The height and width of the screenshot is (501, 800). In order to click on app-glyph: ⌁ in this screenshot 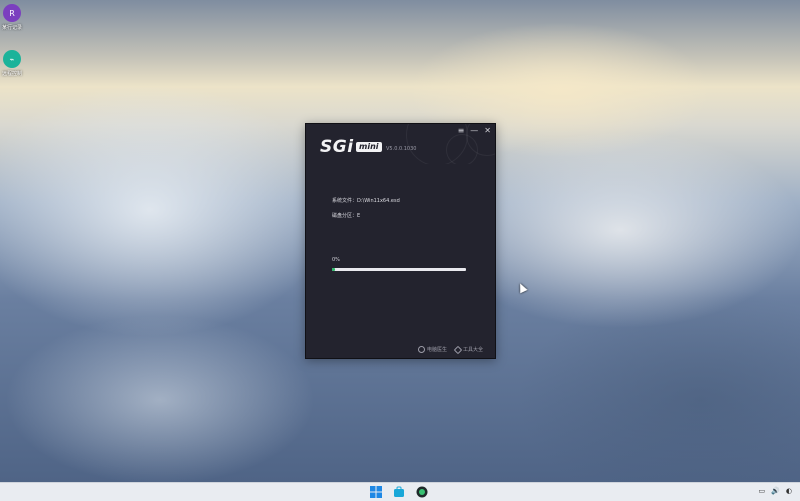, I will do `click(12, 59)`.